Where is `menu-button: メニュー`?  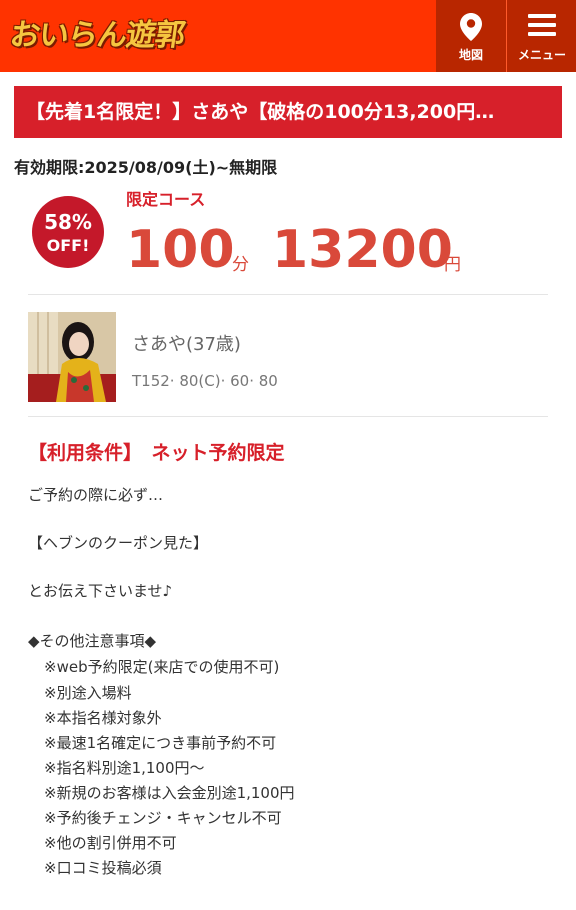 menu-button: メニュー is located at coordinates (541, 36).